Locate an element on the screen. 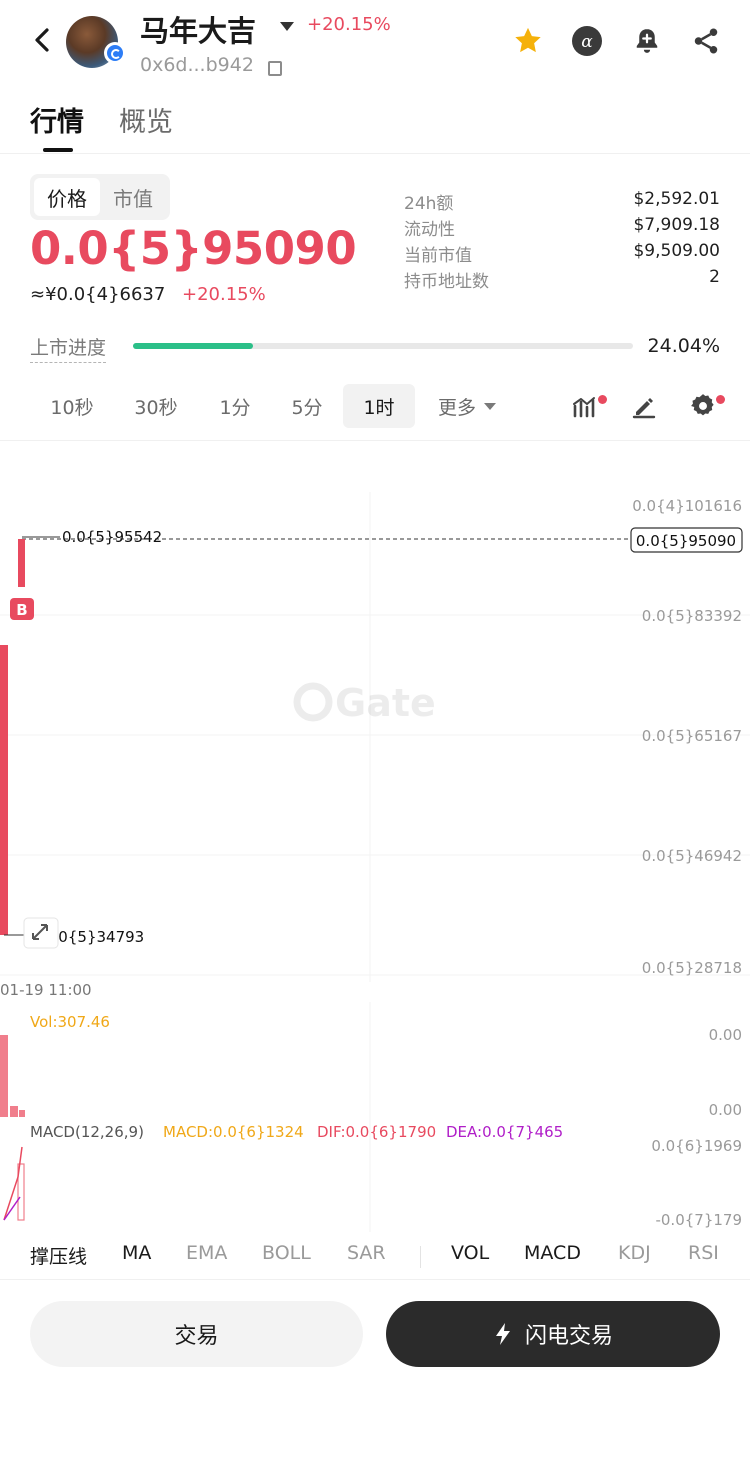  candle is located at coordinates (21, 563).